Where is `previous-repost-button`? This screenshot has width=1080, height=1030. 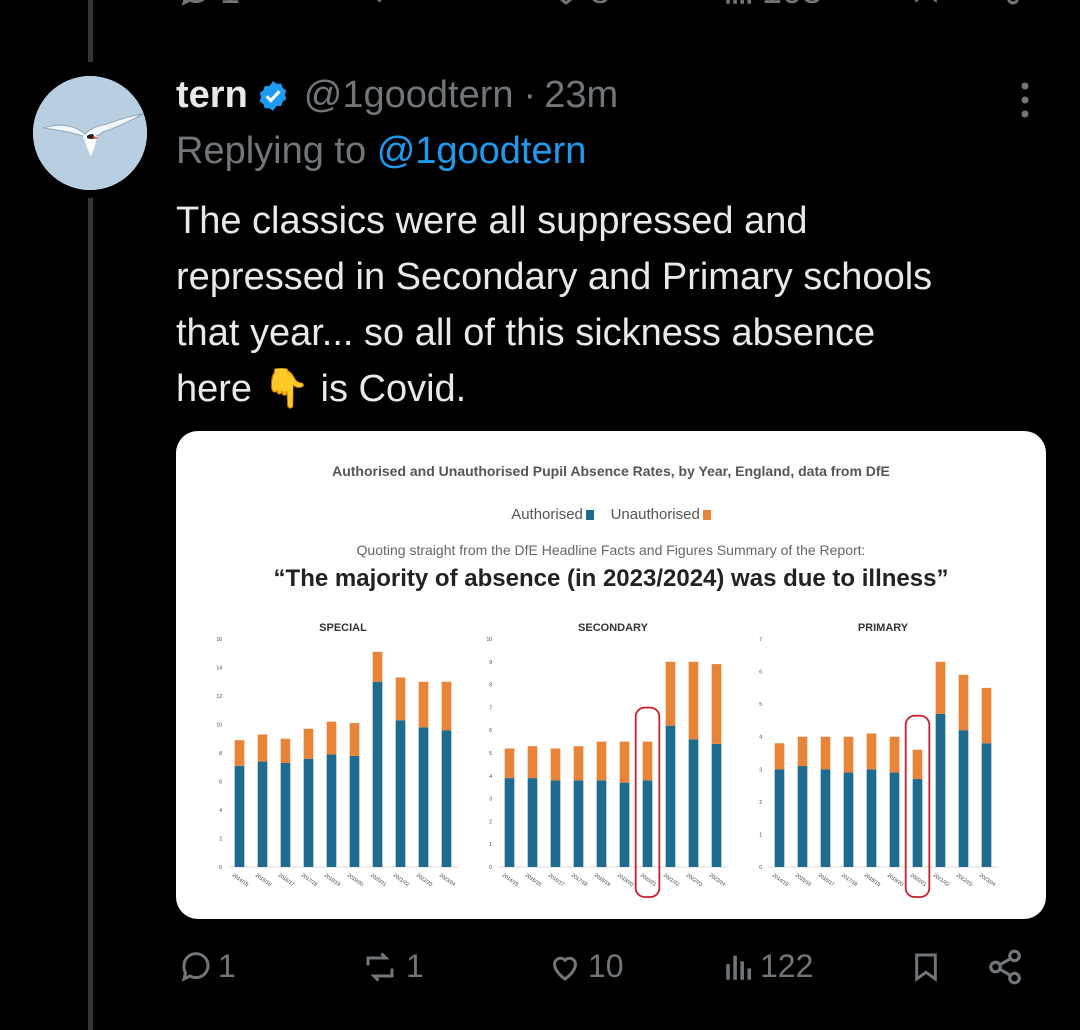
previous-repost-button is located at coordinates (382, 3).